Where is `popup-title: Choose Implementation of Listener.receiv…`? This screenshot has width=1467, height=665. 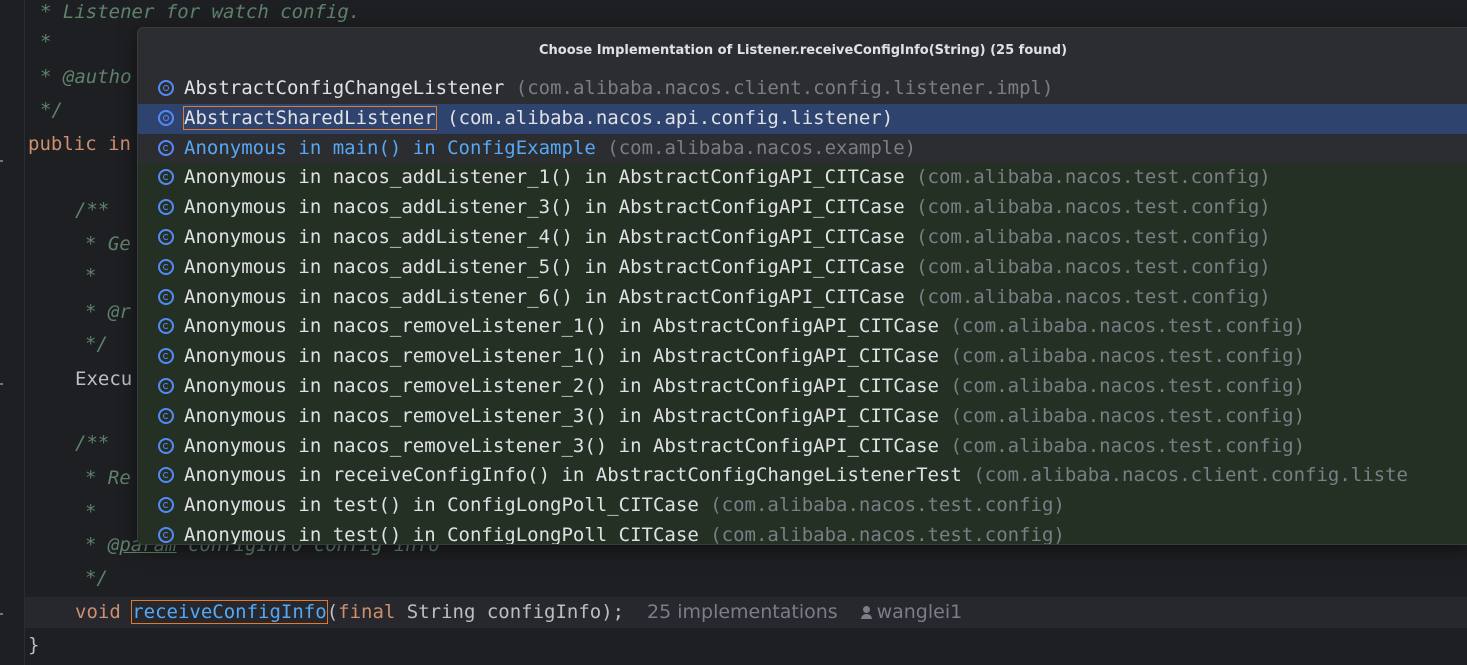 popup-title: Choose Implementation of Listener.receiv… is located at coordinates (803, 50).